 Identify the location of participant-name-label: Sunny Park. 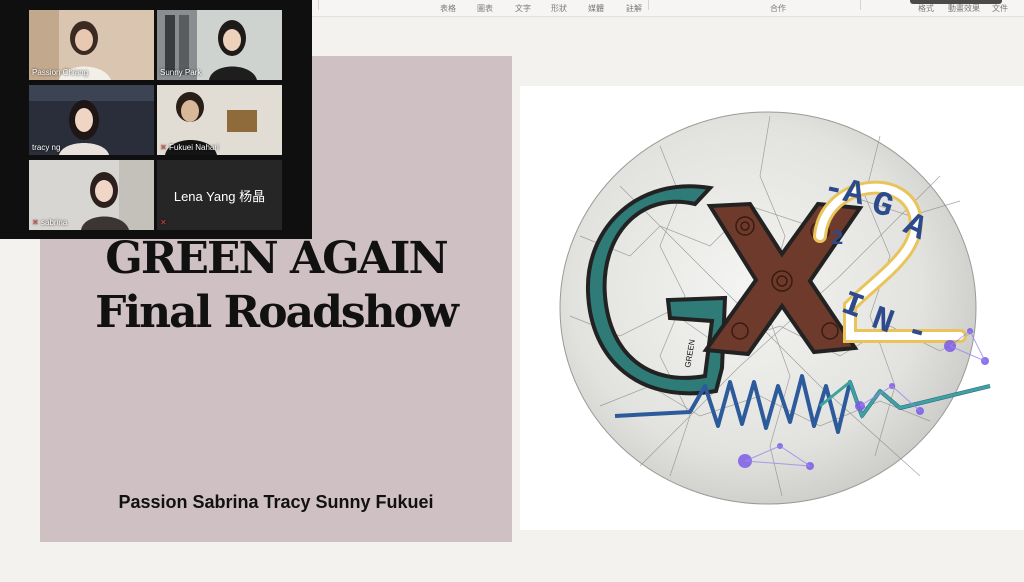
(180, 72).